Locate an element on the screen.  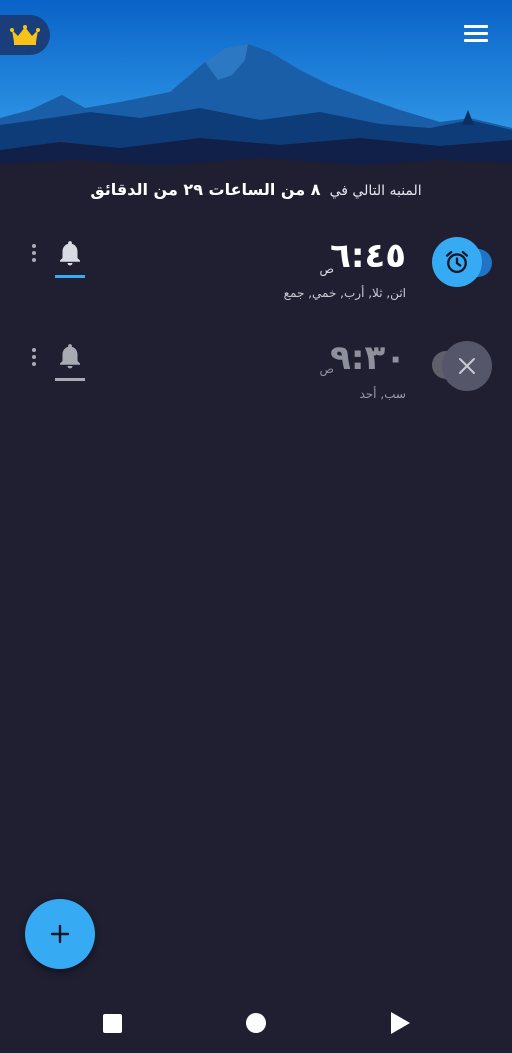
crown-icon is located at coordinates (25, 35).